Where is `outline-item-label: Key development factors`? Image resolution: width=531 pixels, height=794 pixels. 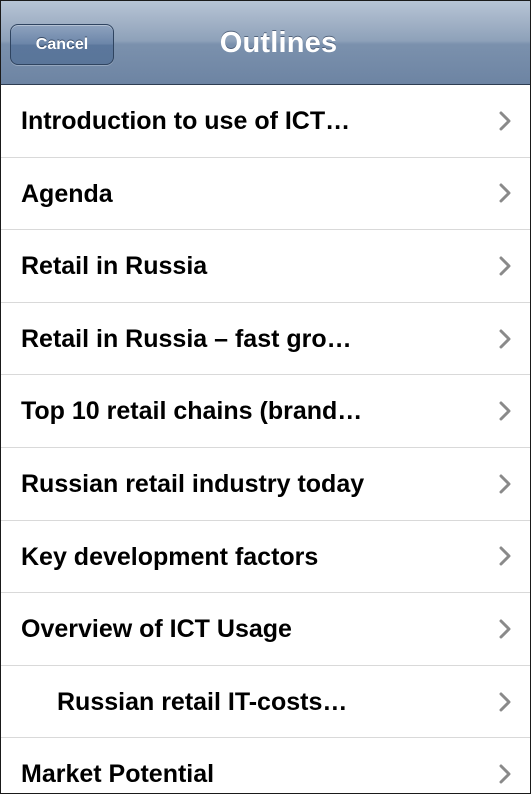 outline-item-label: Key development factors is located at coordinates (170, 556).